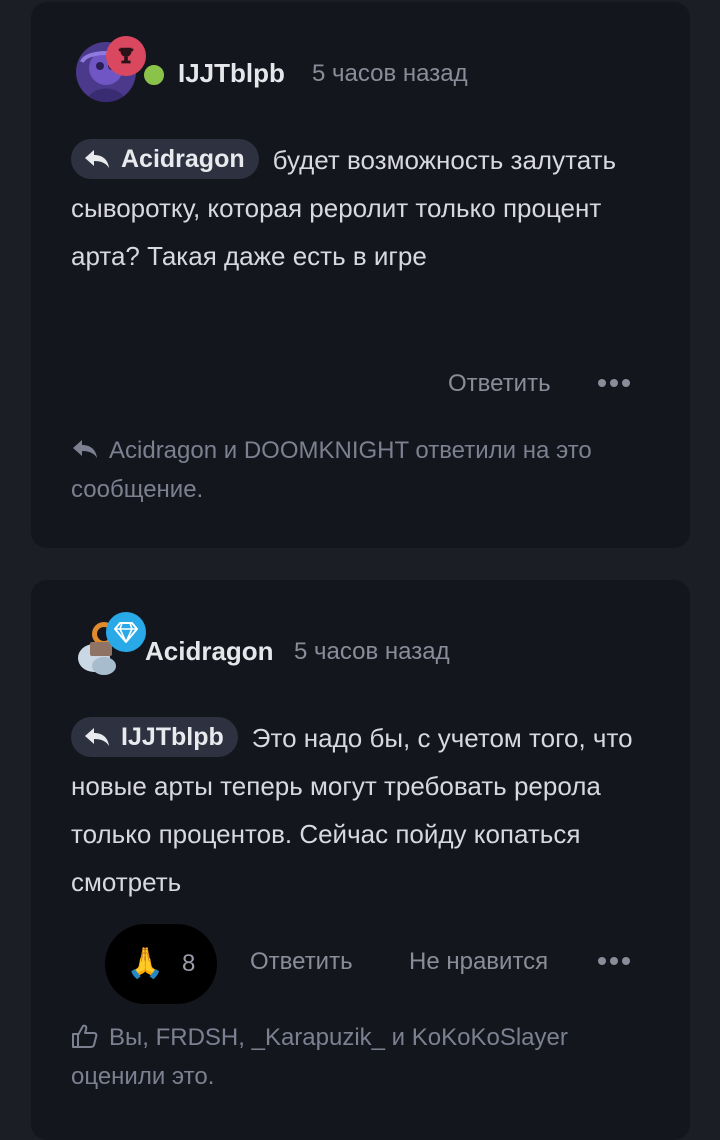  What do you see at coordinates (85, 1036) in the screenshot?
I see `thumbs-up-icon` at bounding box center [85, 1036].